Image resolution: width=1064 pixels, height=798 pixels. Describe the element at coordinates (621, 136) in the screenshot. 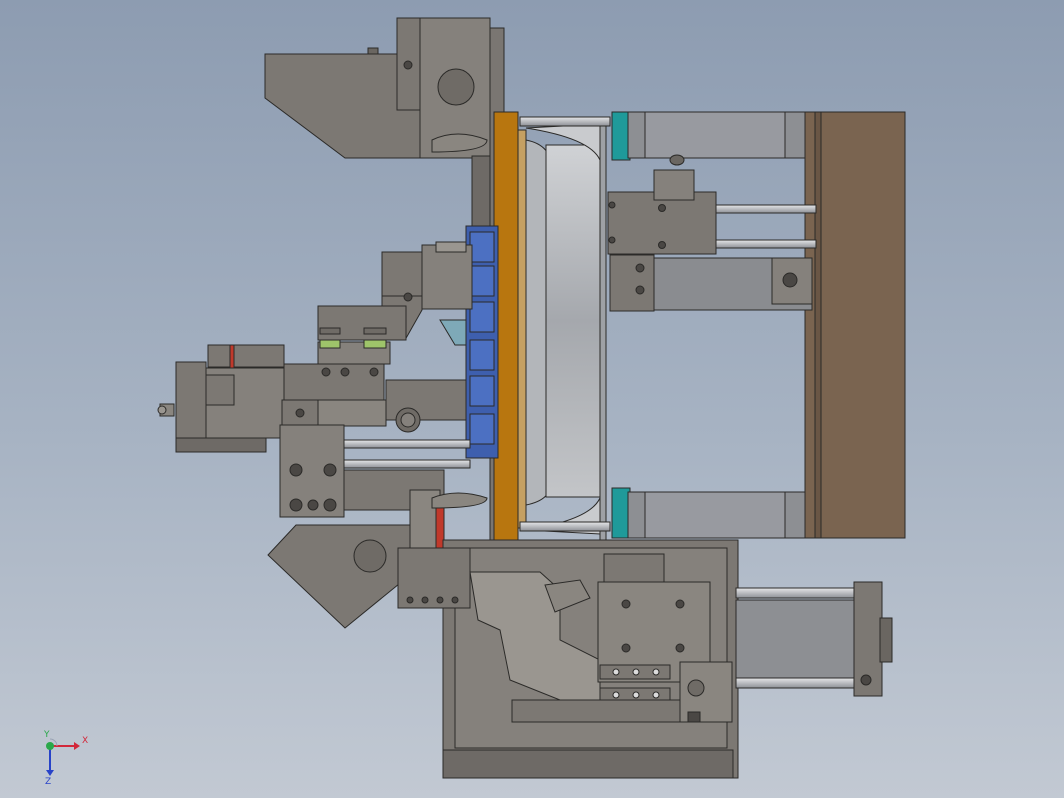

I see `teal-ring-top` at that location.